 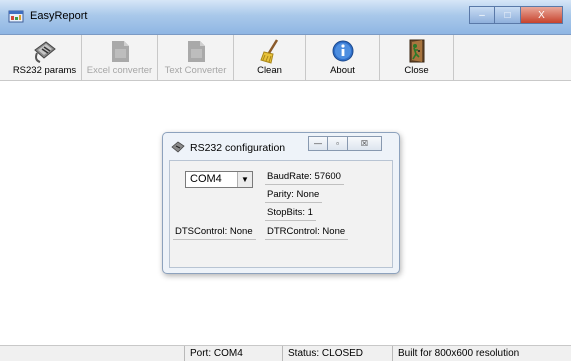 What do you see at coordinates (238, 148) in the screenshot?
I see `dialog-title: RS232 configuration` at bounding box center [238, 148].